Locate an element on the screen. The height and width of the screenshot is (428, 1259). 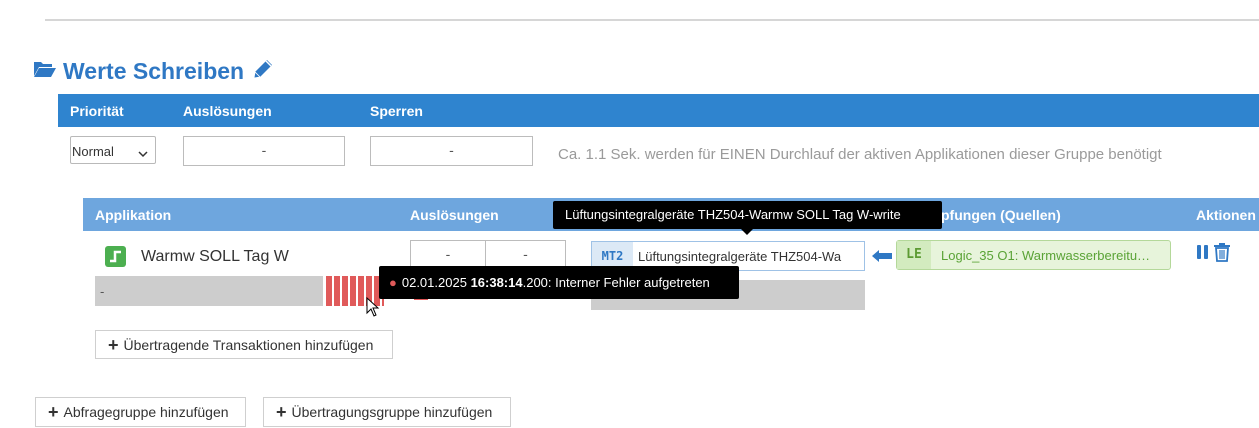
add-transactions-label: Übertragende Transaktionen hinzufügen is located at coordinates (248, 344).